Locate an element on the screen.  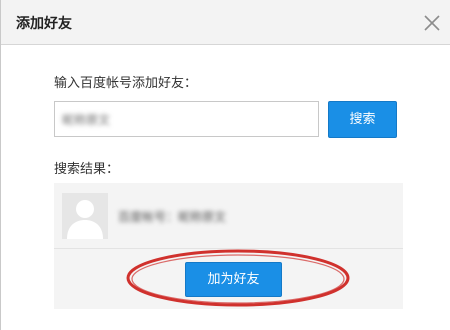
add-friend-button: 加为好友 is located at coordinates (233, 279).